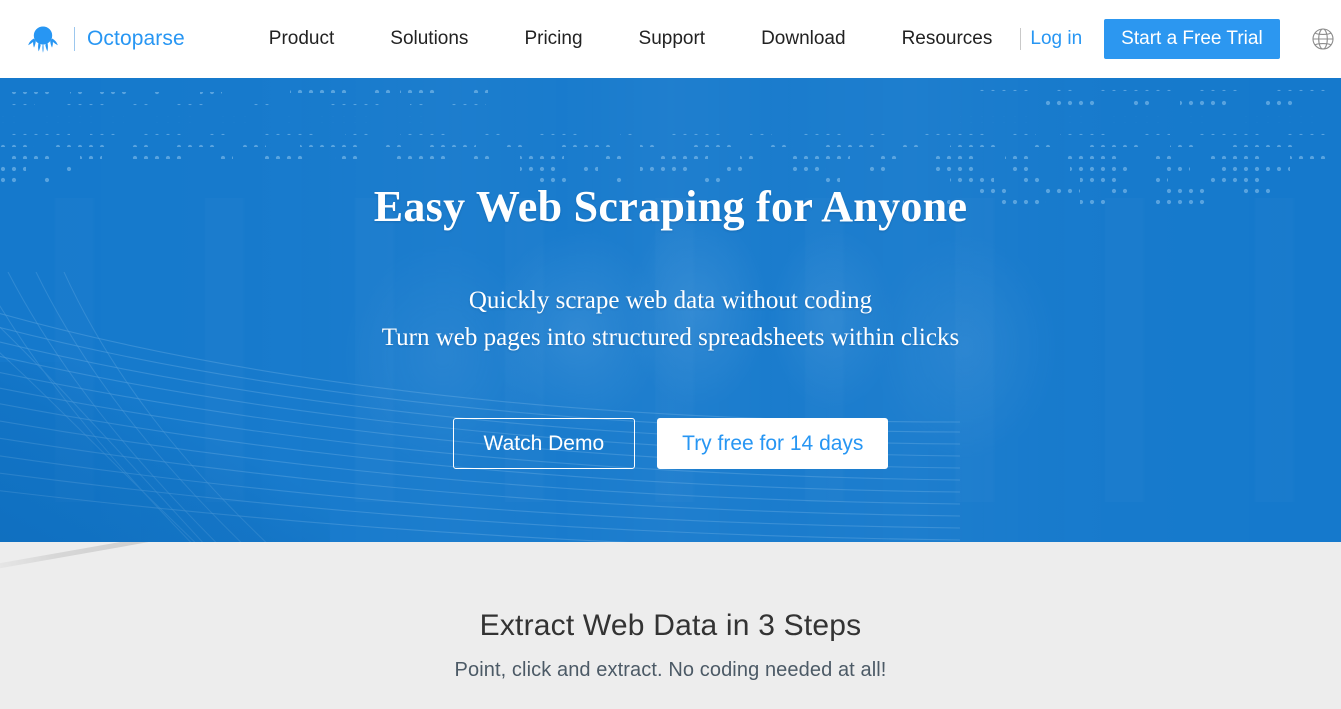 The image size is (1341, 709). Describe the element at coordinates (670, 206) in the screenshot. I see `hero-title: Easy Web Scraping for Anyone` at that location.